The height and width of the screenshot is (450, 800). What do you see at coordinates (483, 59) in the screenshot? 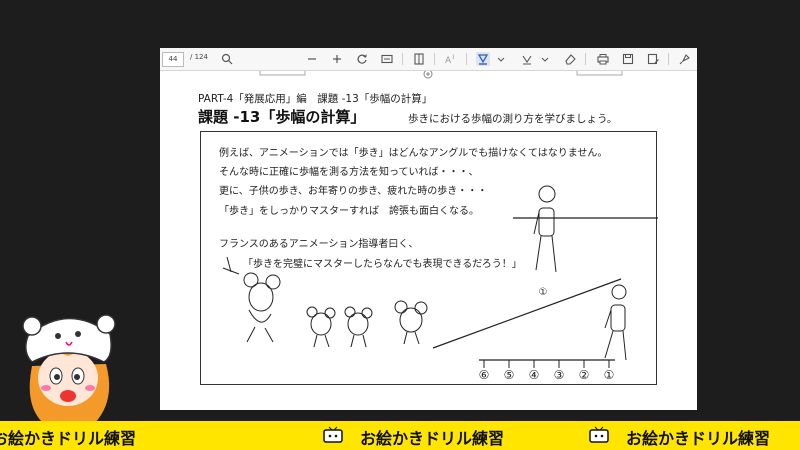
I see `highlight-icon` at bounding box center [483, 59].